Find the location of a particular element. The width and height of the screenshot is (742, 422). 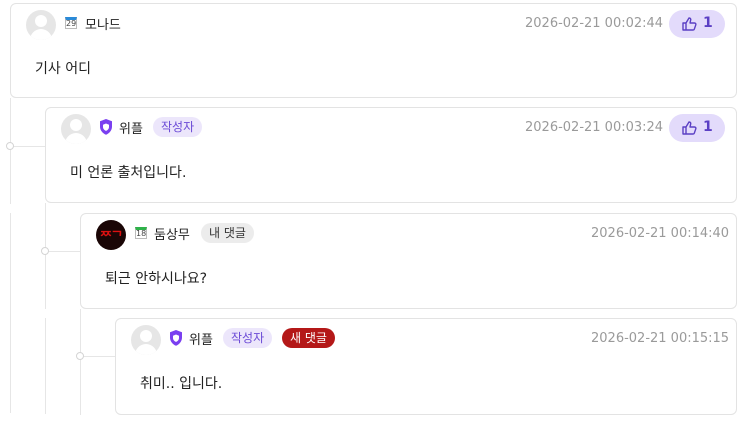

level-icon: 18 is located at coordinates (141, 233).